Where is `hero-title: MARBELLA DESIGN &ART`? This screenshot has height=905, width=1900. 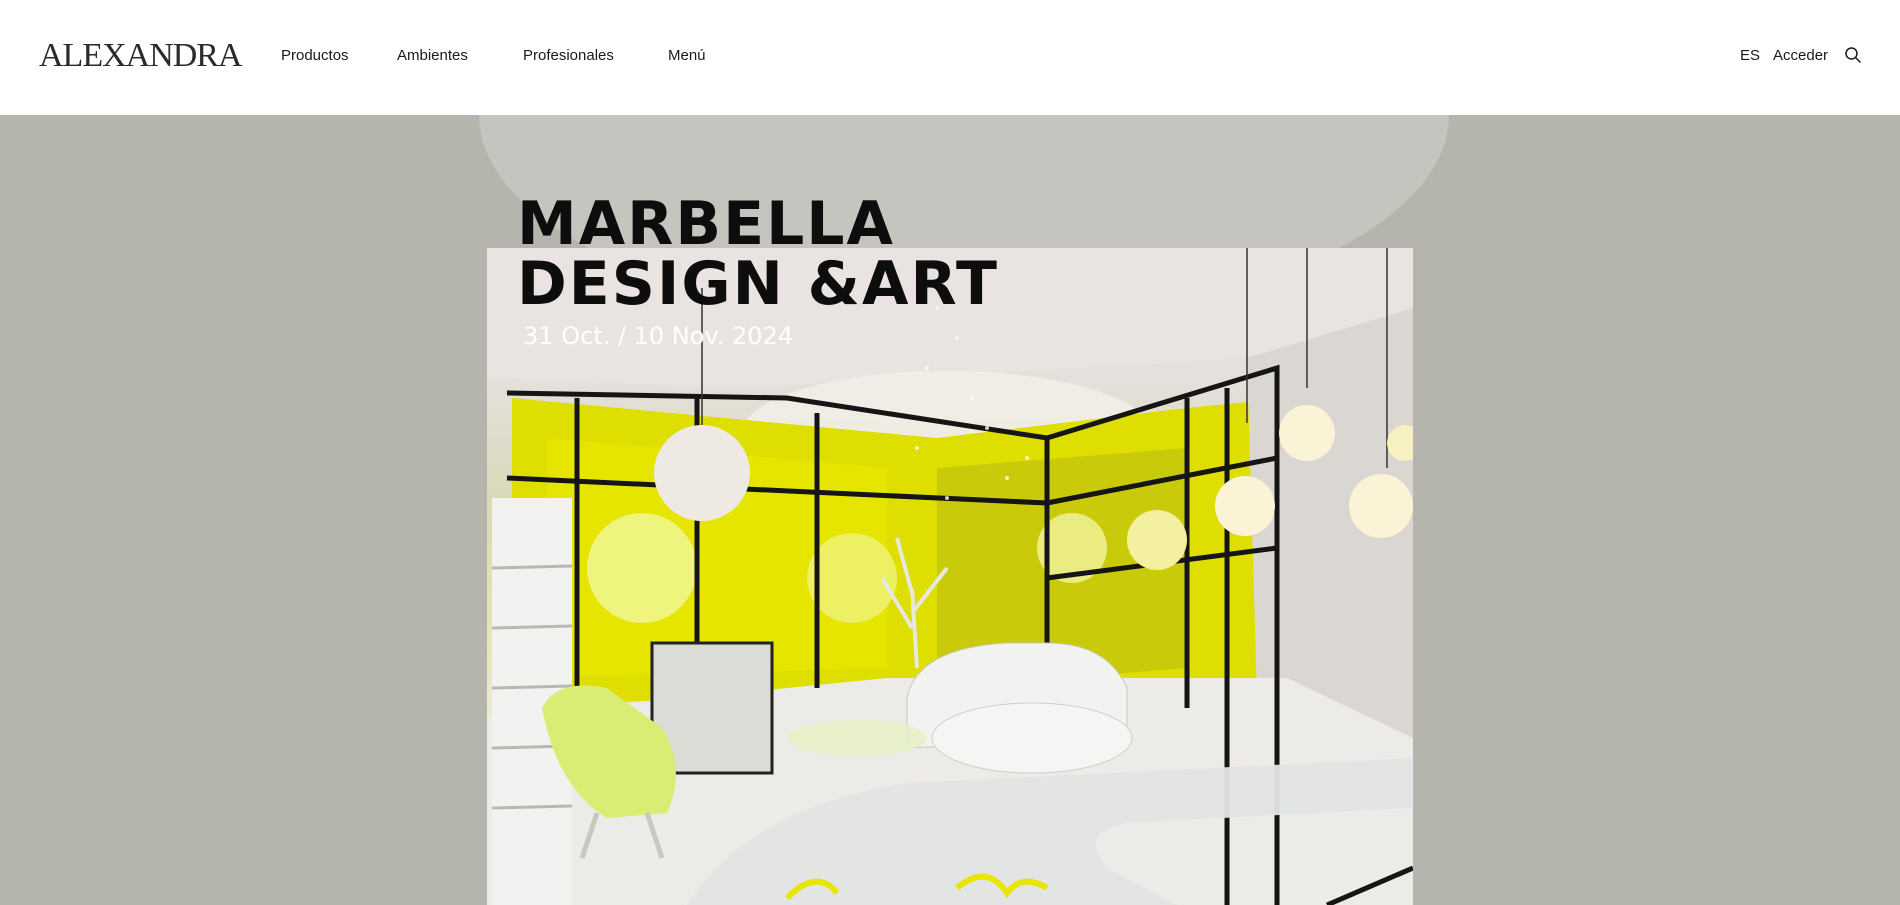 hero-title: MARBELLA DESIGN &ART is located at coordinates (758, 254).